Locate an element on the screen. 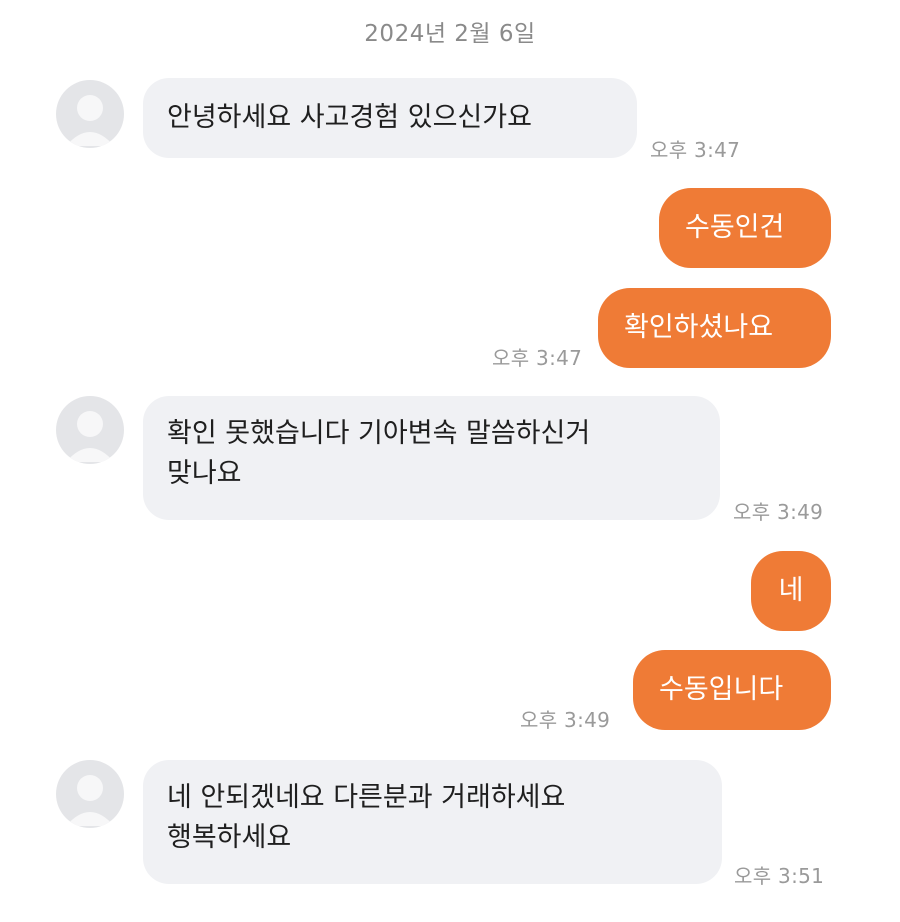 This screenshot has width=900, height=922. outgoing-message-bubble: 확인하셨나요 is located at coordinates (714, 328).